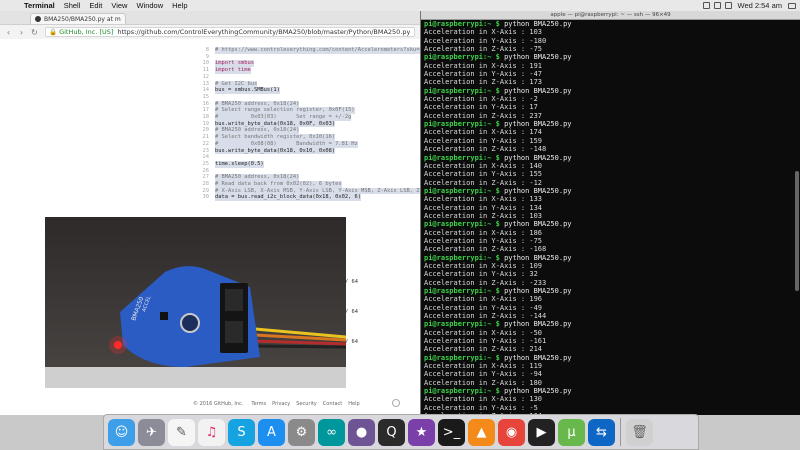  What do you see at coordinates (538, 341) in the screenshot?
I see `reading-value: -161` at bounding box center [538, 341].